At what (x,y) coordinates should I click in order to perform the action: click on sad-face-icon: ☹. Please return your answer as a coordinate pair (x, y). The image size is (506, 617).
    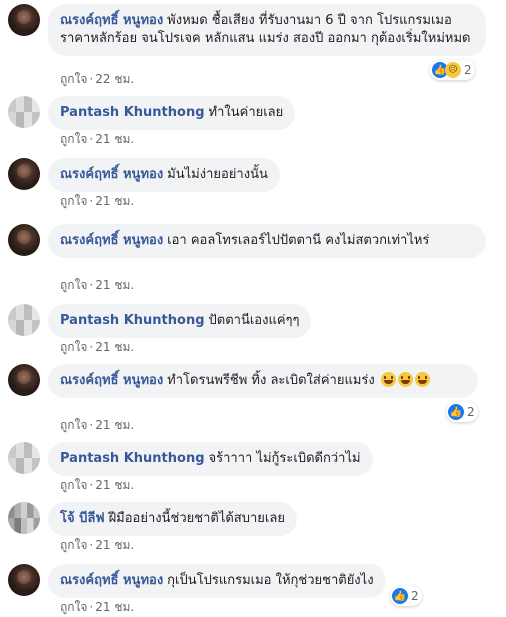
    Looking at the image, I should click on (453, 70).